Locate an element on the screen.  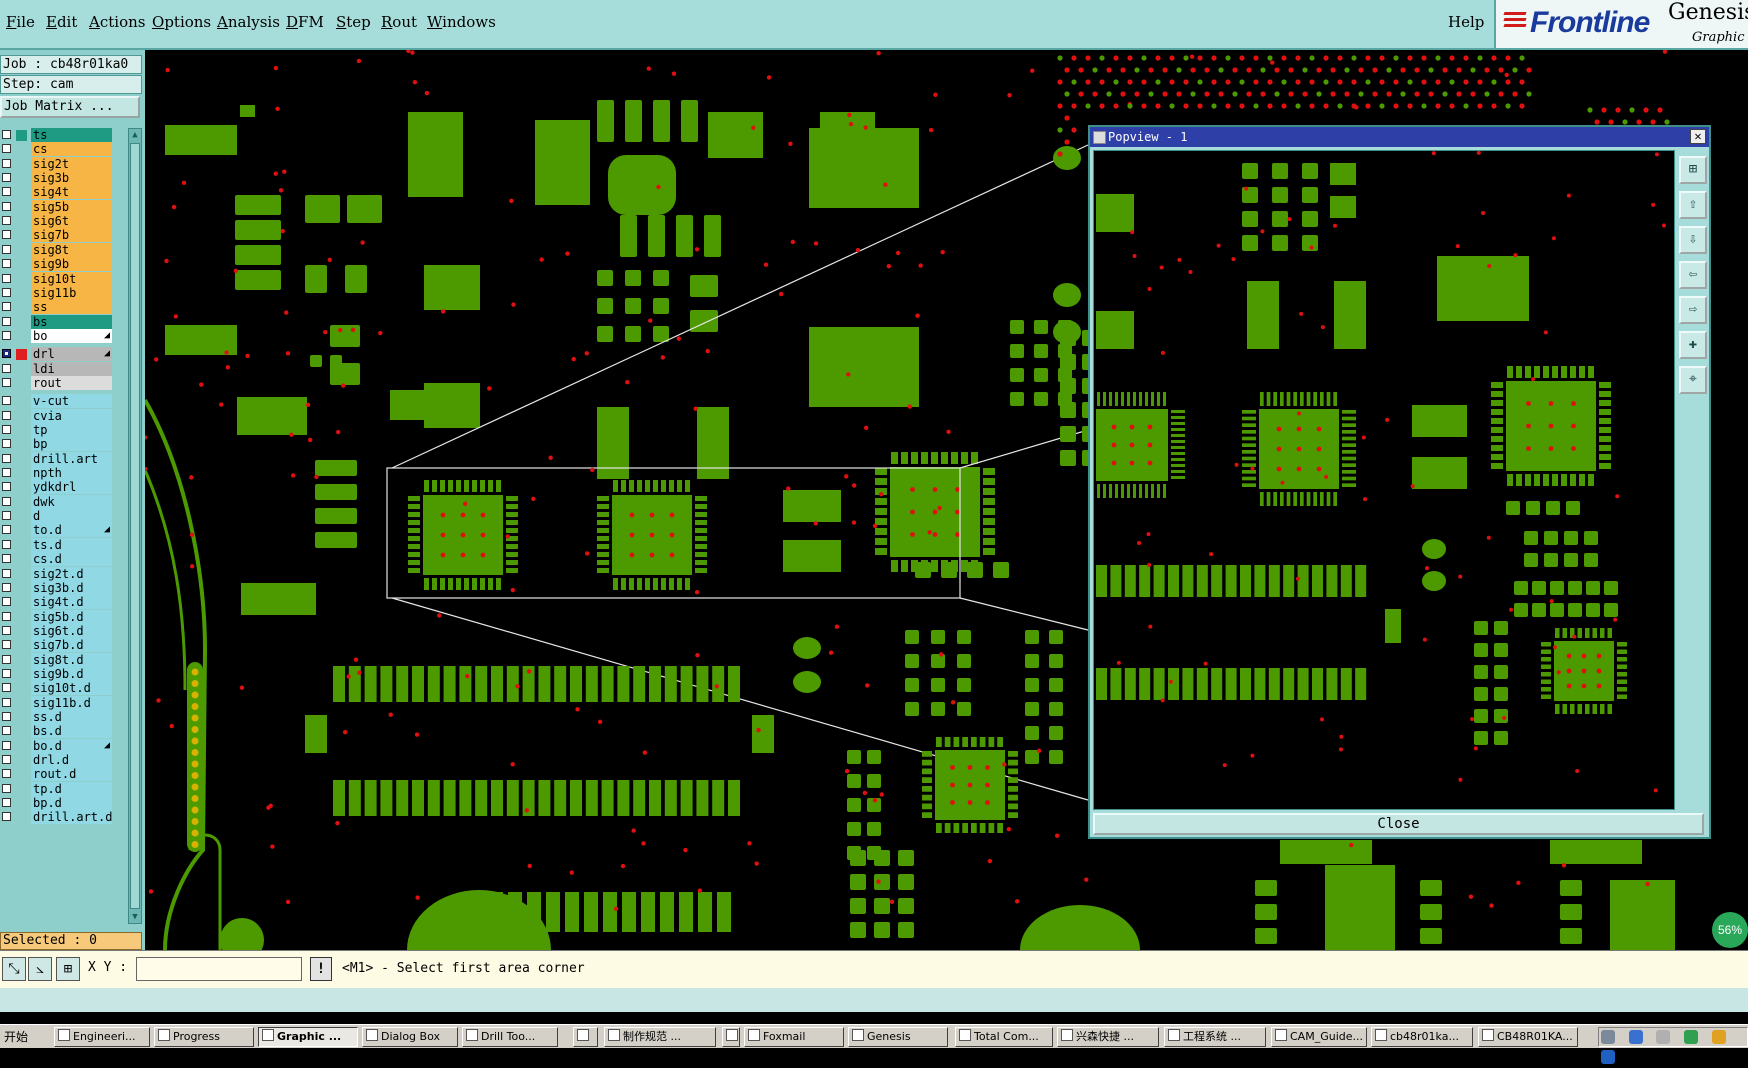
layer-name: sig3b.d is located at coordinates (71, 587).